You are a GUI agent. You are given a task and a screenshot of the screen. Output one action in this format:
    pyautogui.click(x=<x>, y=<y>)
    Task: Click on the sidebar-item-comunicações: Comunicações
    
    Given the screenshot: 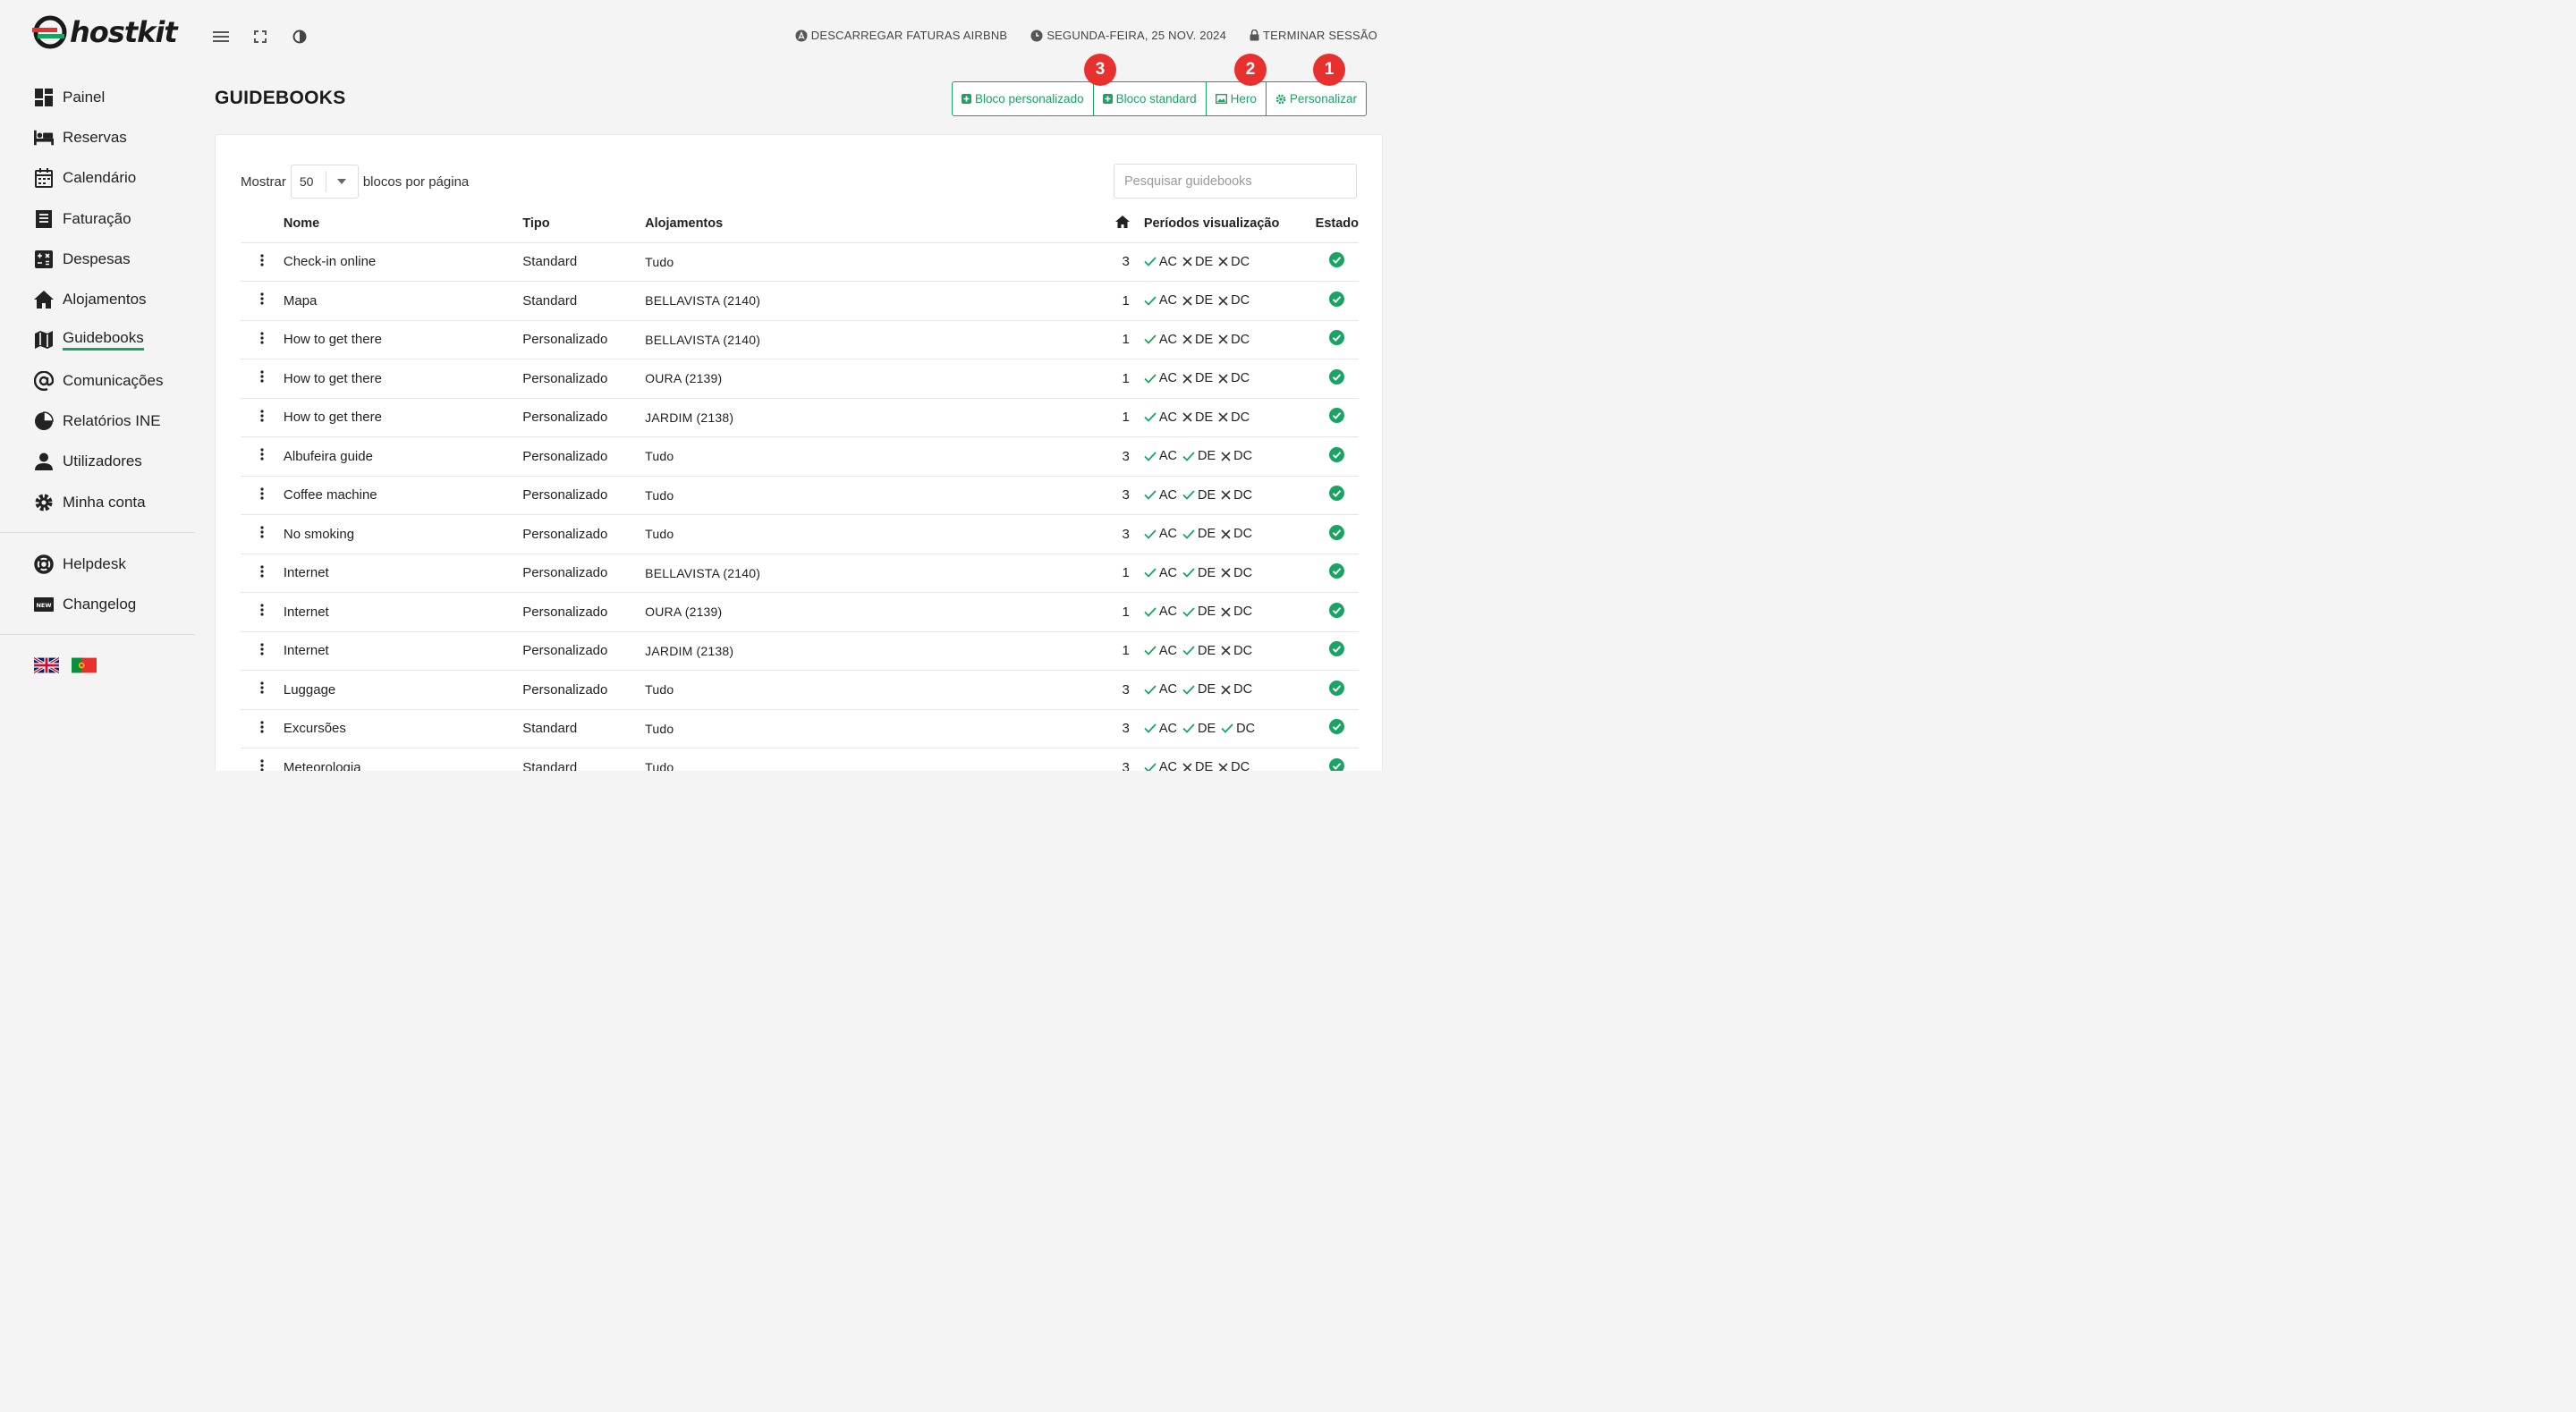 What is the action you would take?
    pyautogui.click(x=97, y=380)
    